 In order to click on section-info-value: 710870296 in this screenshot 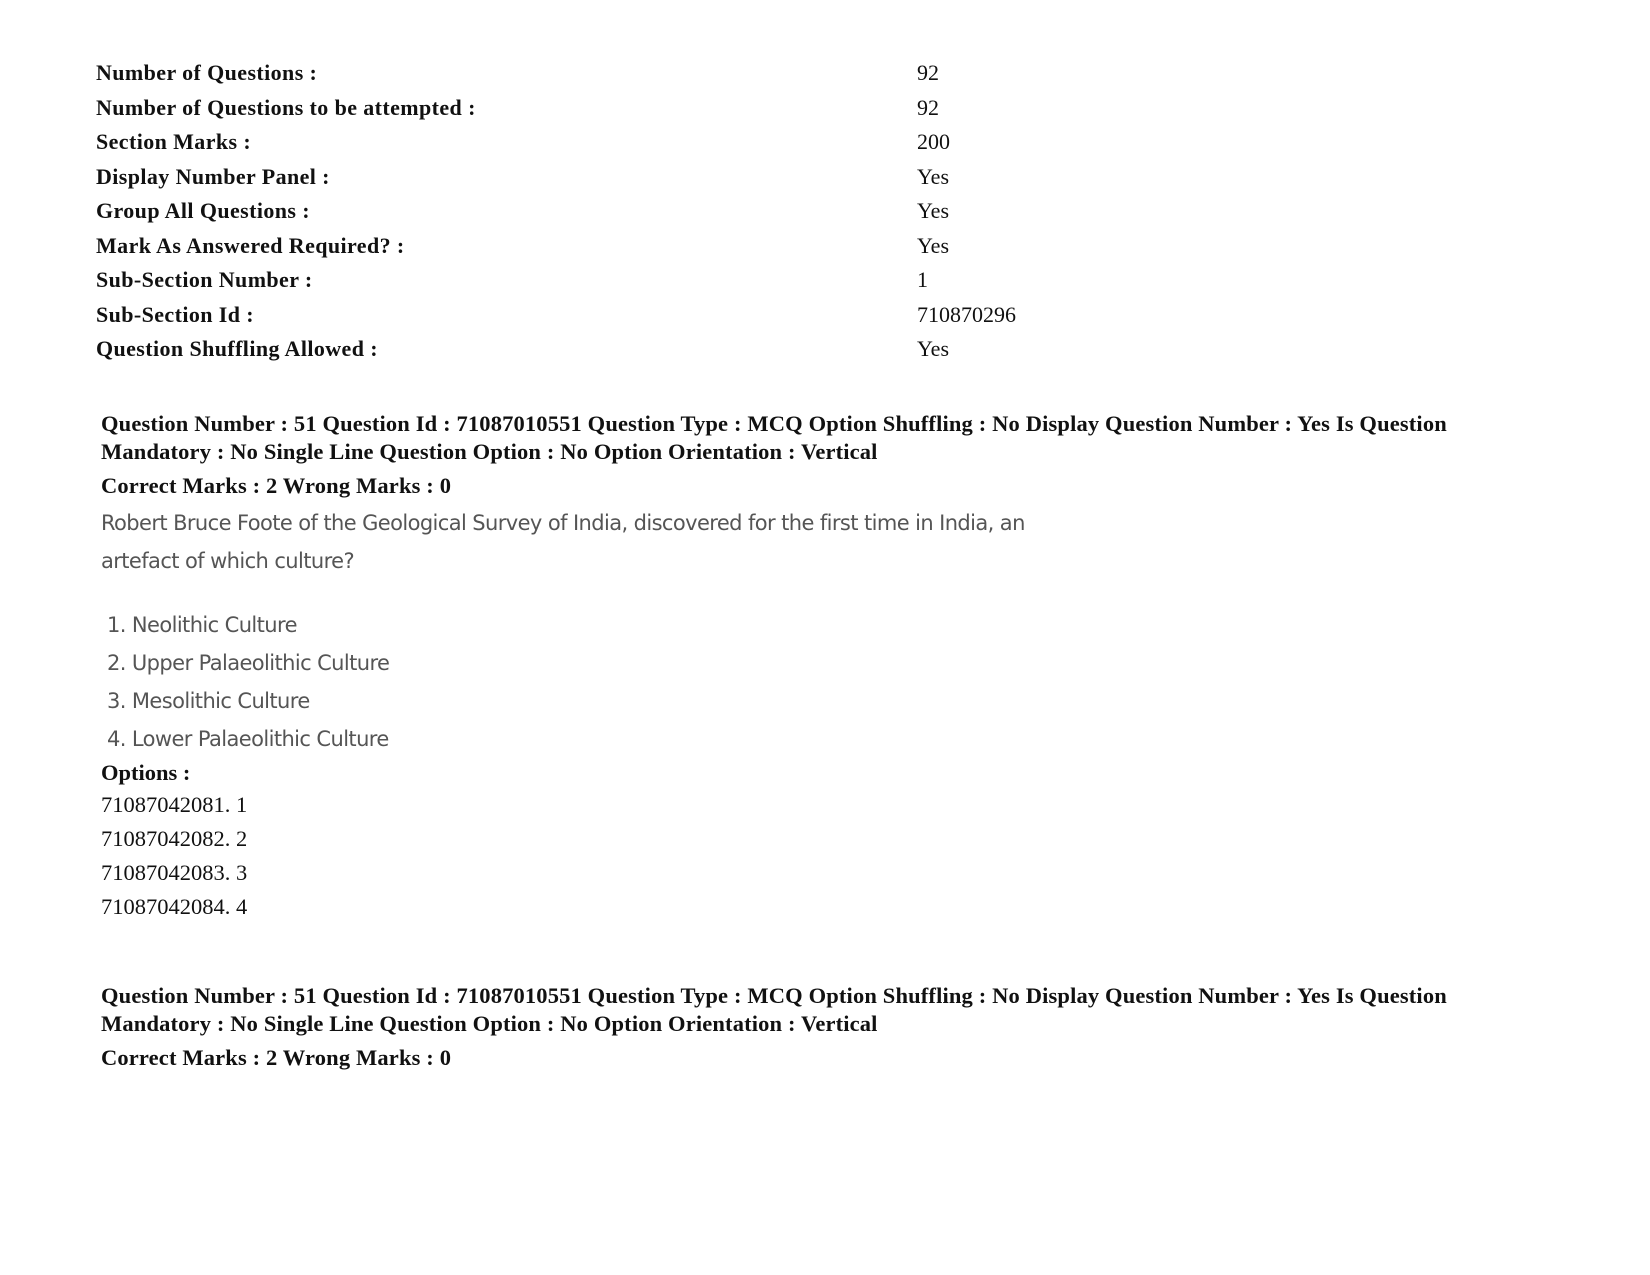, I will do `click(966, 314)`.